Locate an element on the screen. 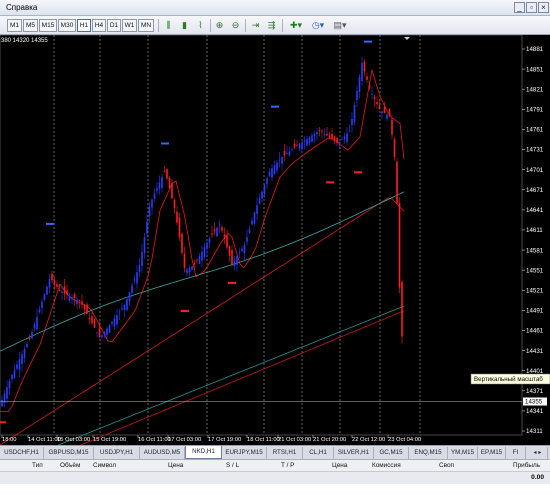  trade-column-header: Тип is located at coordinates (37, 466).